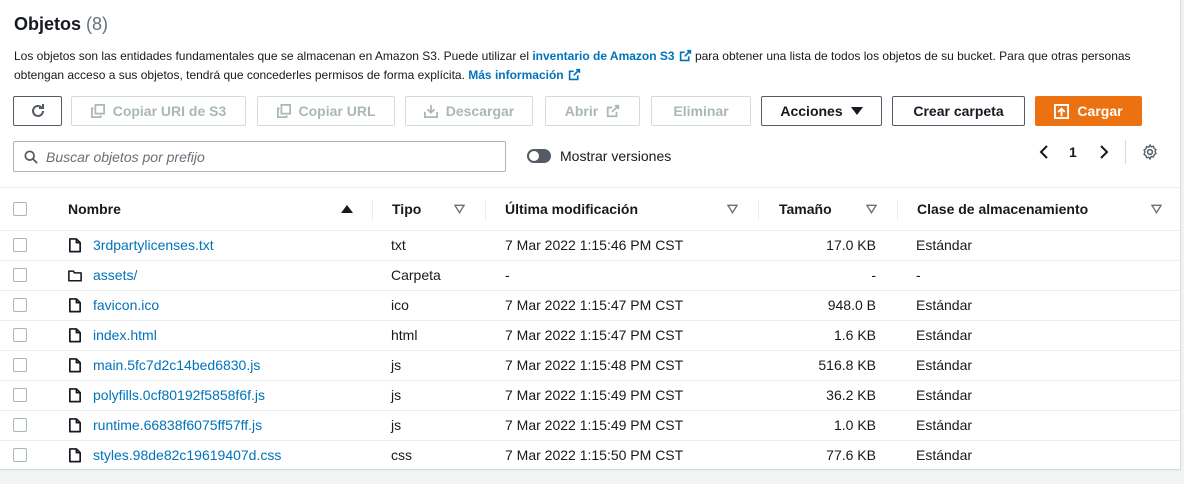 The image size is (1184, 484). I want to click on object-last-modified: 7 Mar 2022 1:15:49 PM CST, so click(594, 395).